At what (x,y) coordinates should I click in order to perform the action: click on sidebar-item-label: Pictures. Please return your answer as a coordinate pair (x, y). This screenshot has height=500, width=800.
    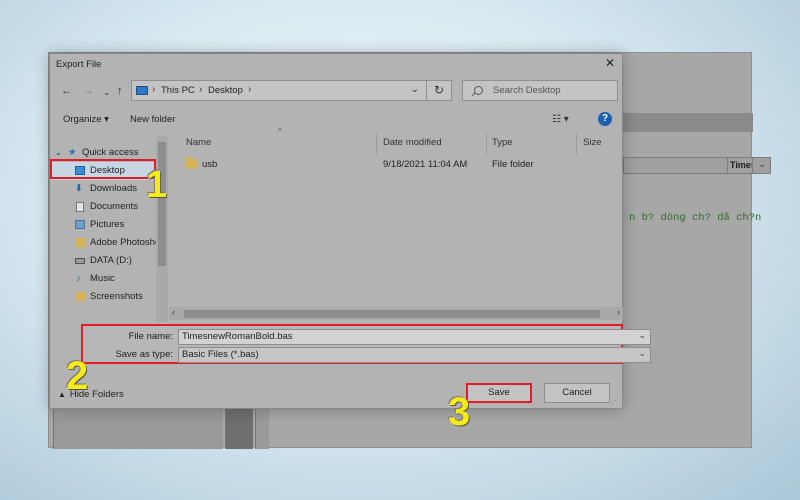
    Looking at the image, I should click on (107, 224).